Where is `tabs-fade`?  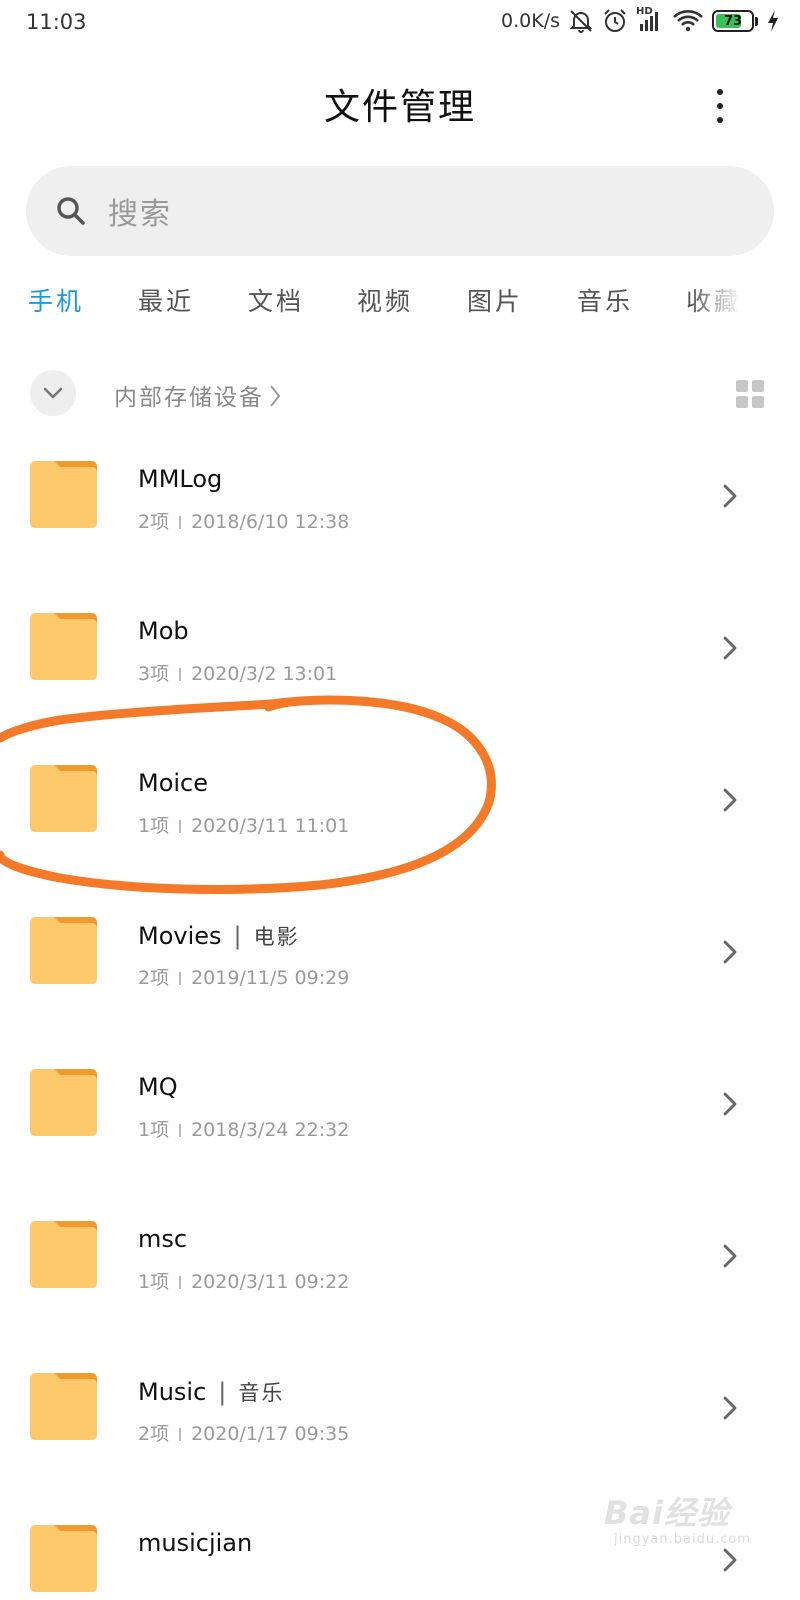
tabs-fade is located at coordinates (720, 307).